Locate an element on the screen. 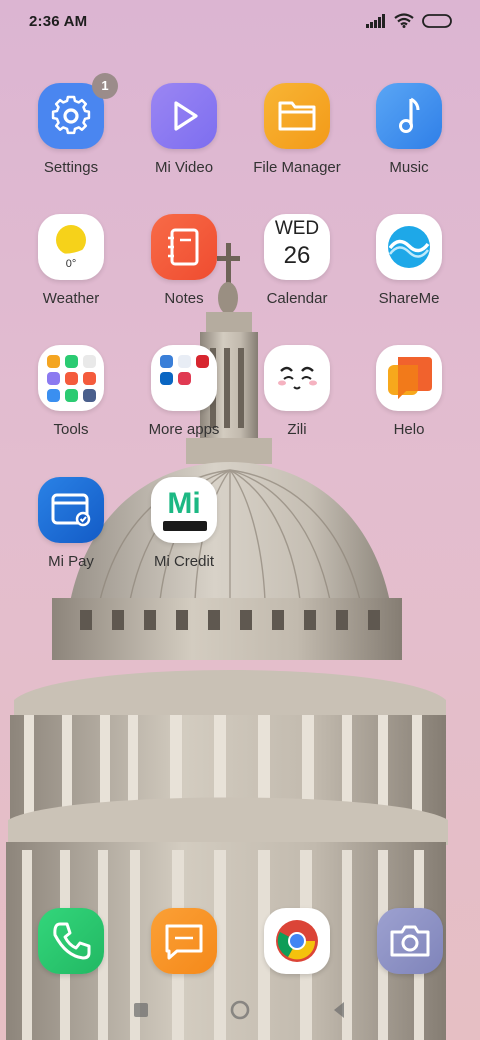 This screenshot has width=480, height=1040. app-tools-folder: Tools is located at coordinates (71, 405).